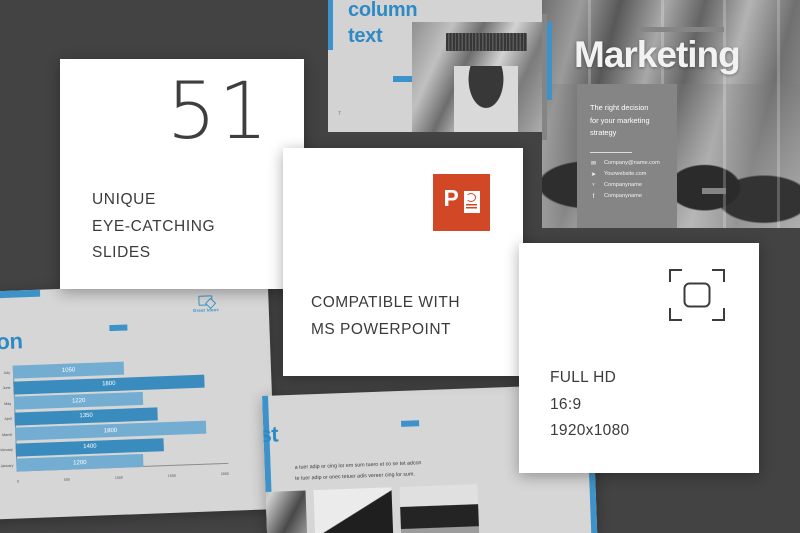 The height and width of the screenshot is (533, 800). Describe the element at coordinates (603, 133) in the screenshot. I see `tagline-line-3: strategy` at that location.